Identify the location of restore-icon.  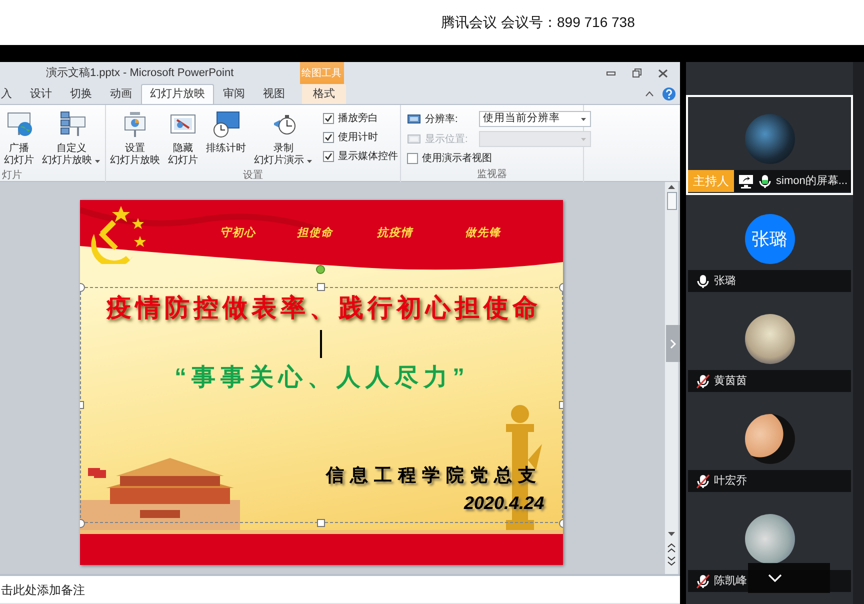
(637, 73).